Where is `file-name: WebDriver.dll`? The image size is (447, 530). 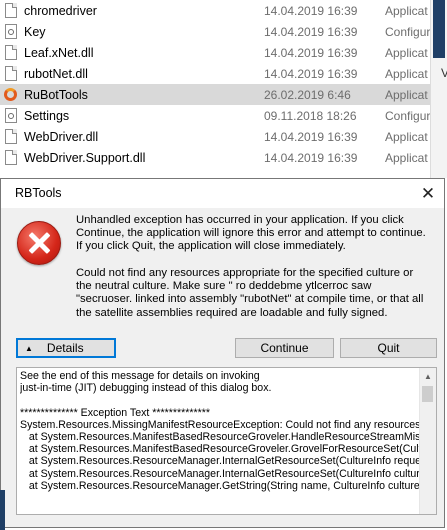
file-name: WebDriver.dll is located at coordinates (61, 136).